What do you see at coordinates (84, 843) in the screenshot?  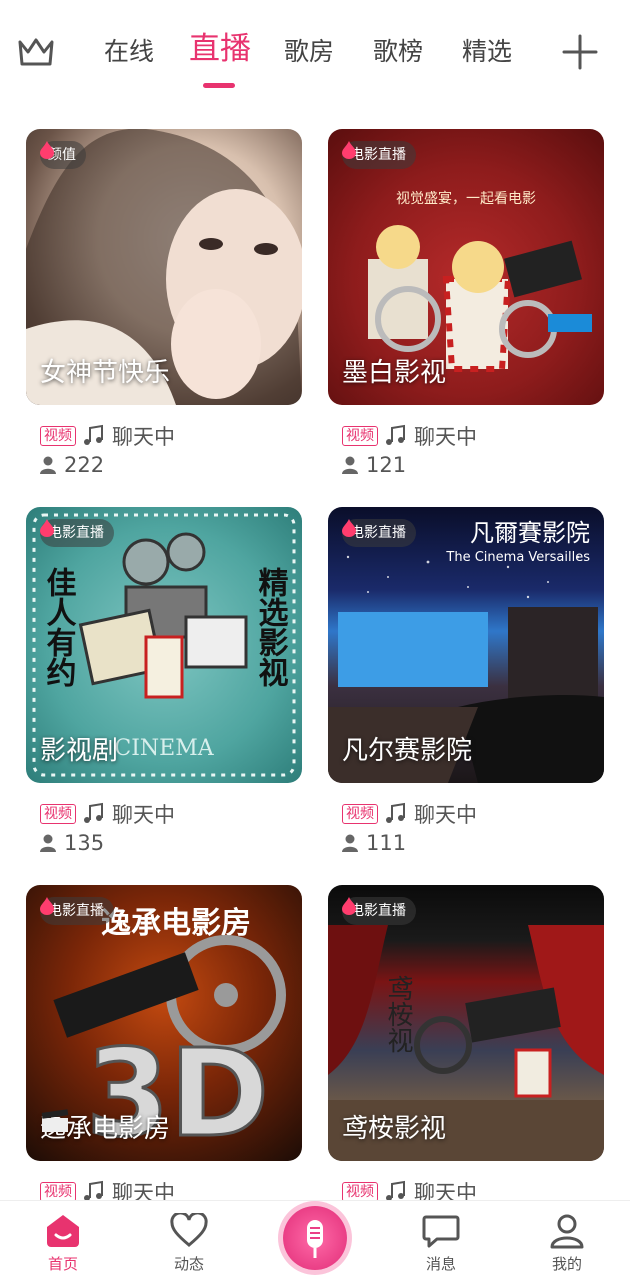 I see `viewer-count: 135` at bounding box center [84, 843].